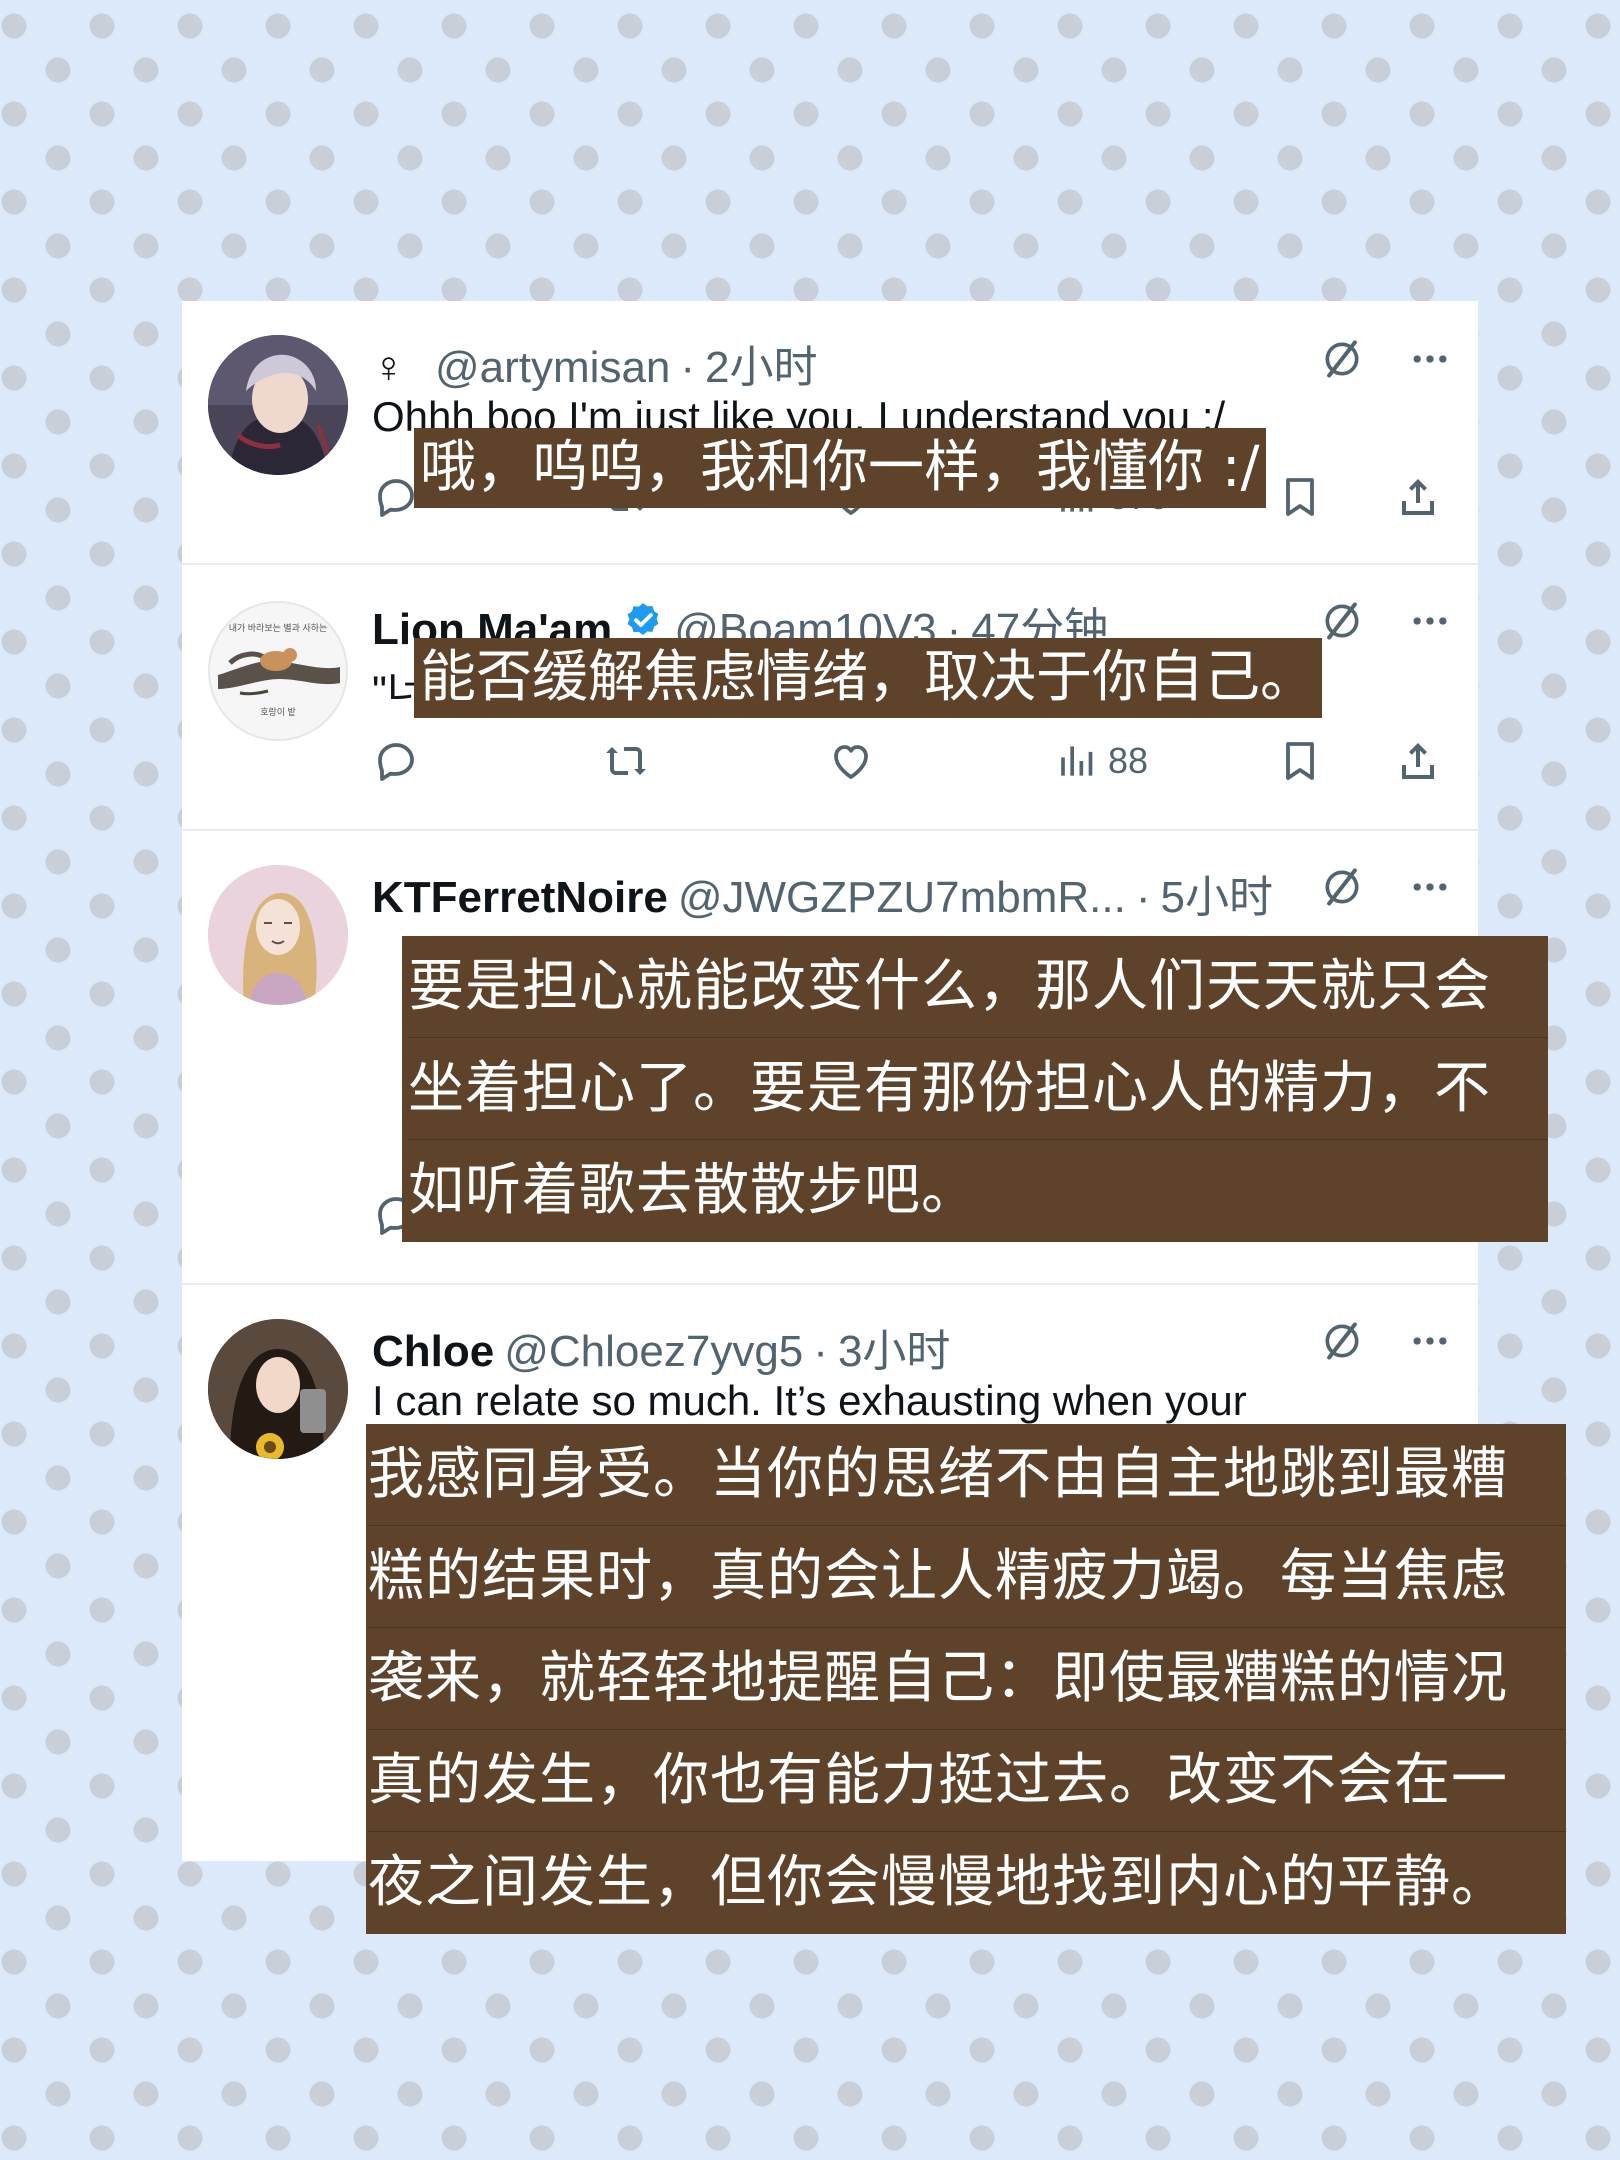 This screenshot has width=1620, height=2160. I want to click on views-count: 88, so click(1128, 760).